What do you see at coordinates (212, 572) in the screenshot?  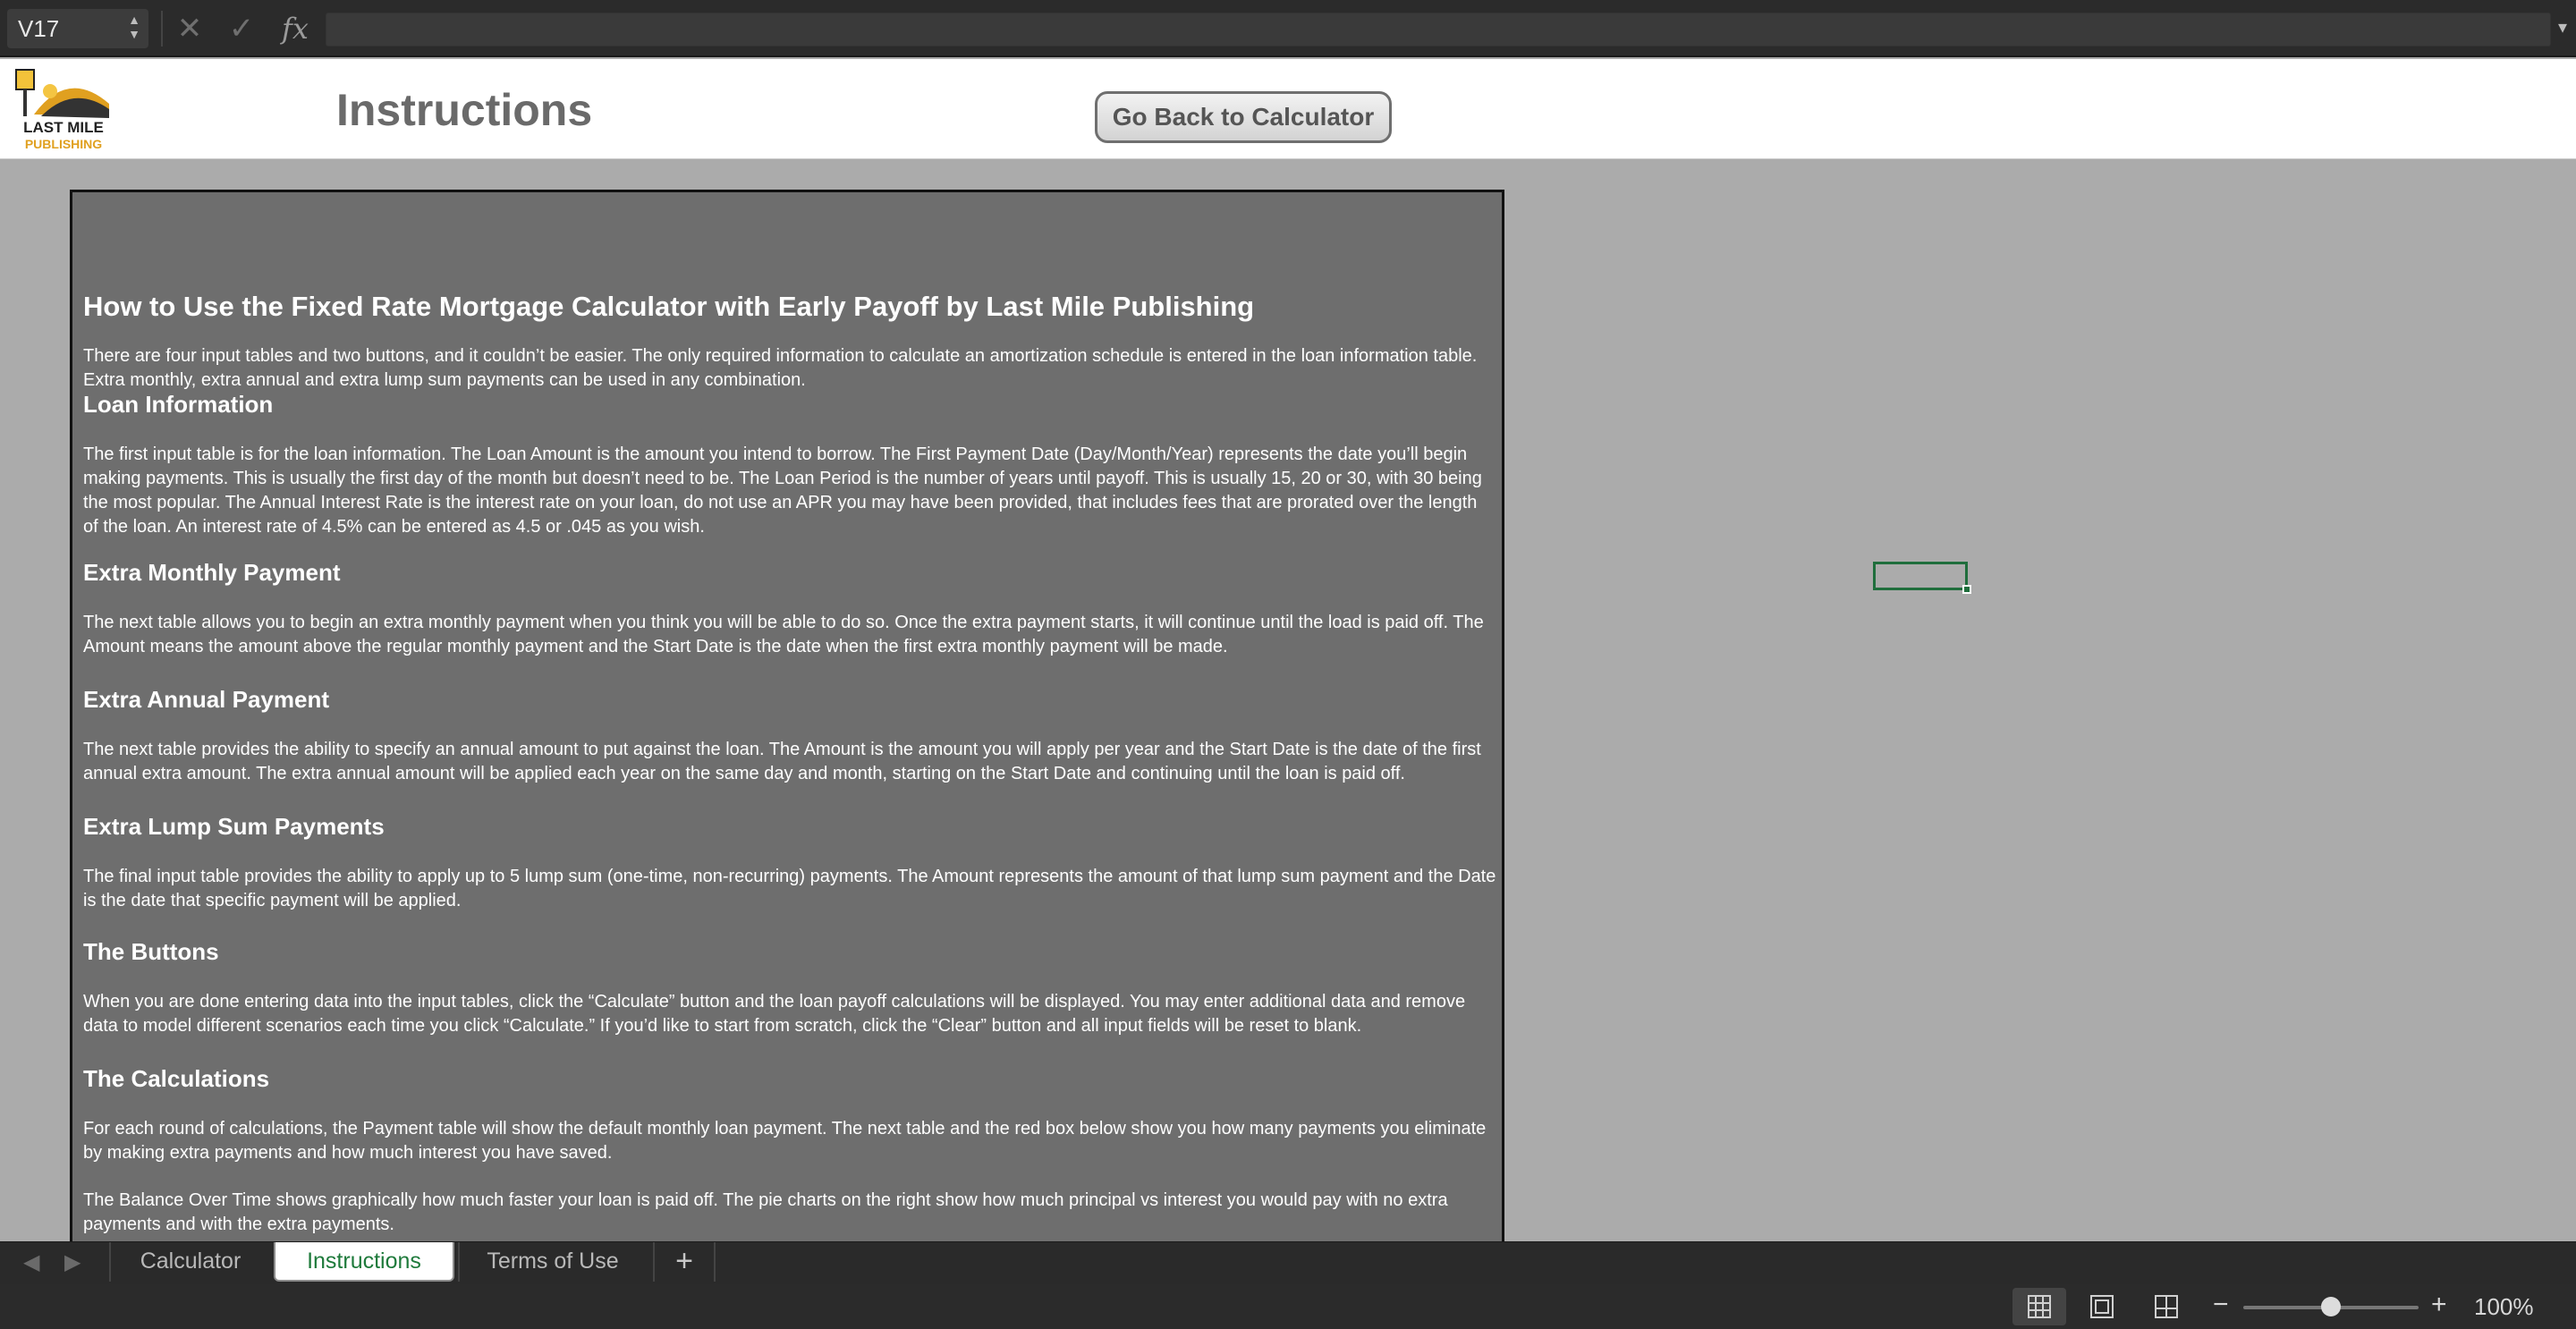 I see `section-heading-extra-monthly-payment: Extra Monthly Payment` at bounding box center [212, 572].